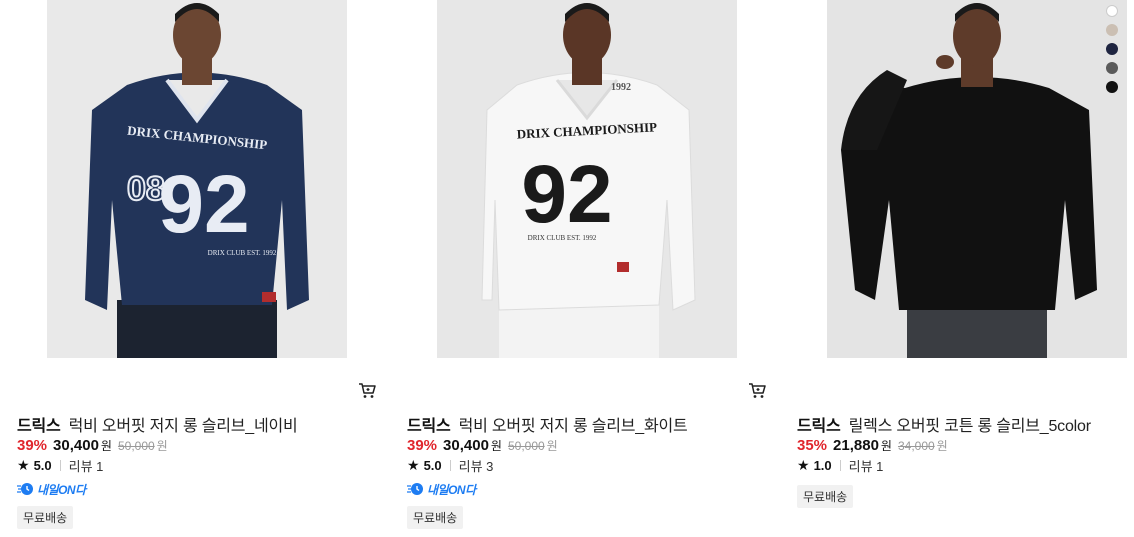 This screenshot has height=537, width=1134. What do you see at coordinates (476, 466) in the screenshot?
I see `review-count: 리뷰 3` at bounding box center [476, 466].